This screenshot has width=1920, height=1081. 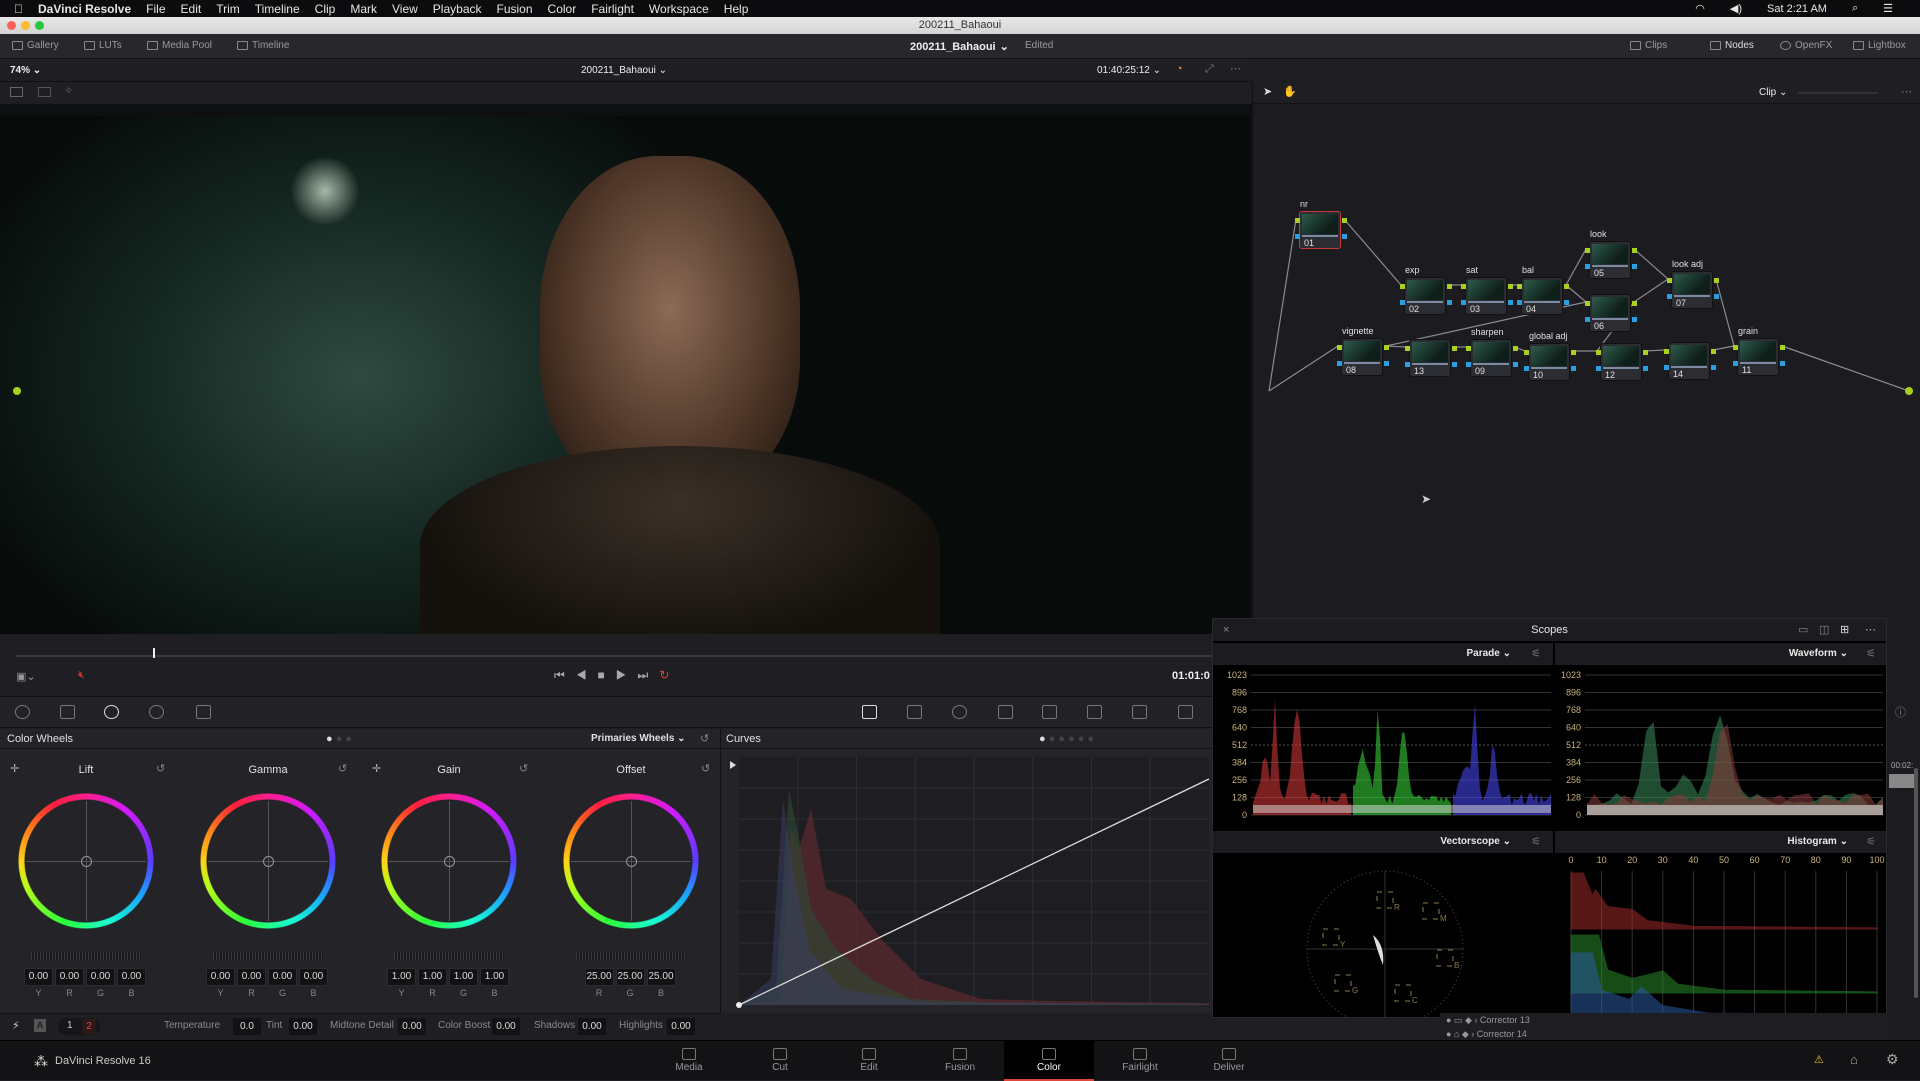 What do you see at coordinates (1140, 1061) in the screenshot?
I see `page-fairlight: Fairlight` at bounding box center [1140, 1061].